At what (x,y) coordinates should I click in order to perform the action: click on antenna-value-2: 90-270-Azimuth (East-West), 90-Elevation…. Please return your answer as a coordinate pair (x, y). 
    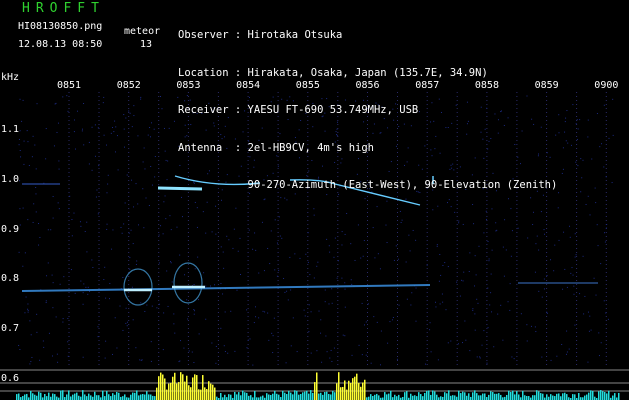
    Looking at the image, I should click on (402, 185).